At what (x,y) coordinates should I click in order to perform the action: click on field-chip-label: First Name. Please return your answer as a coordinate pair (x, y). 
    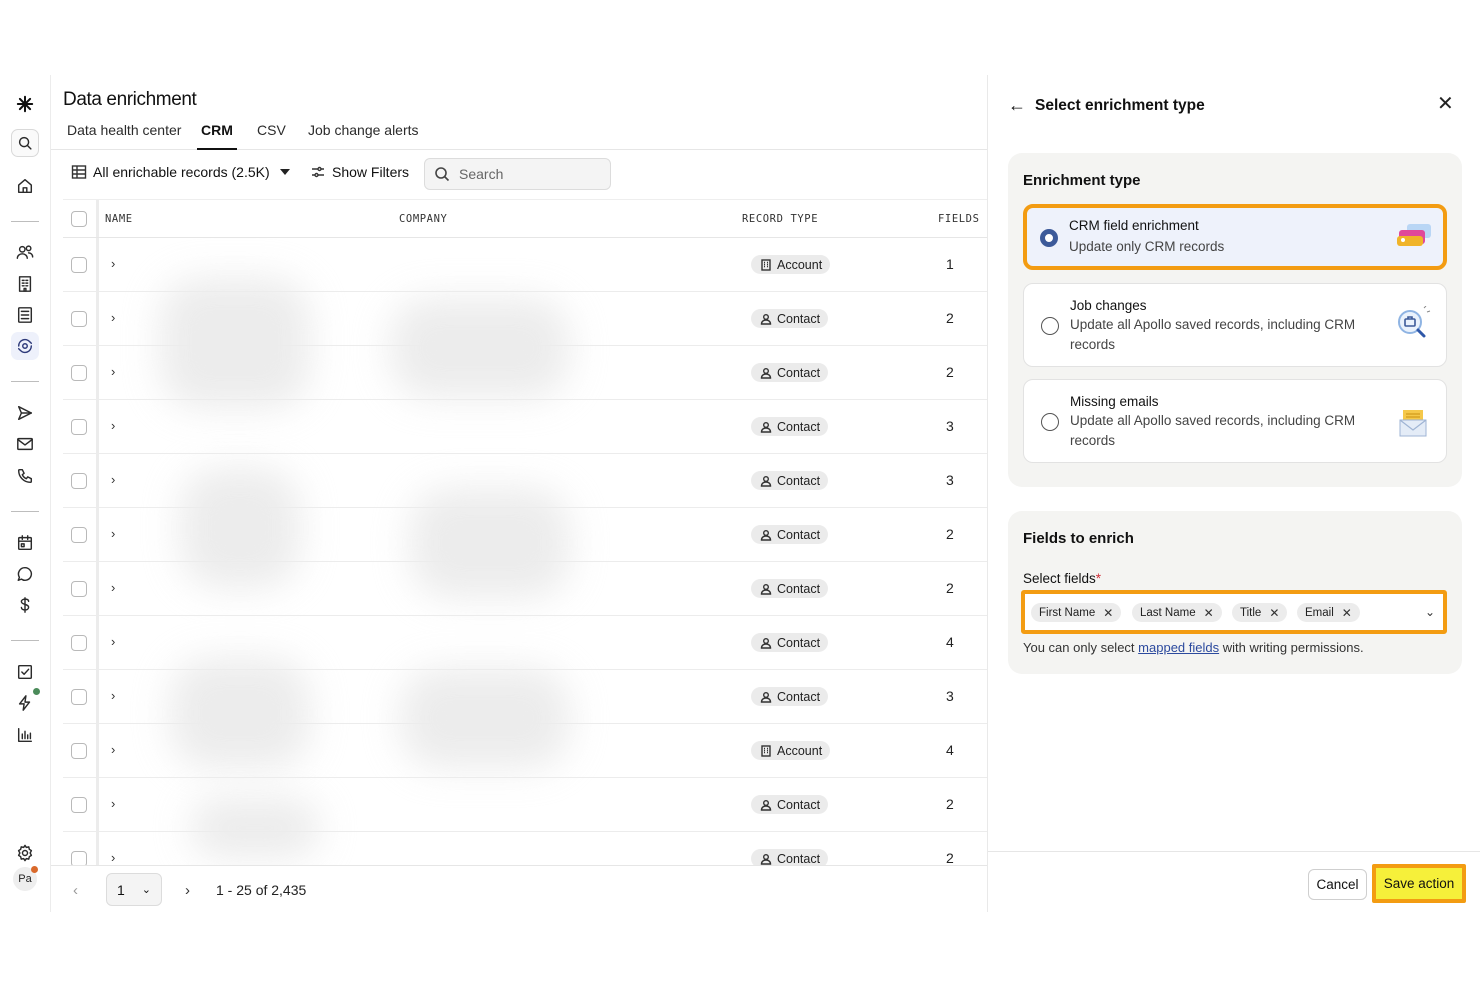
    Looking at the image, I should click on (1067, 612).